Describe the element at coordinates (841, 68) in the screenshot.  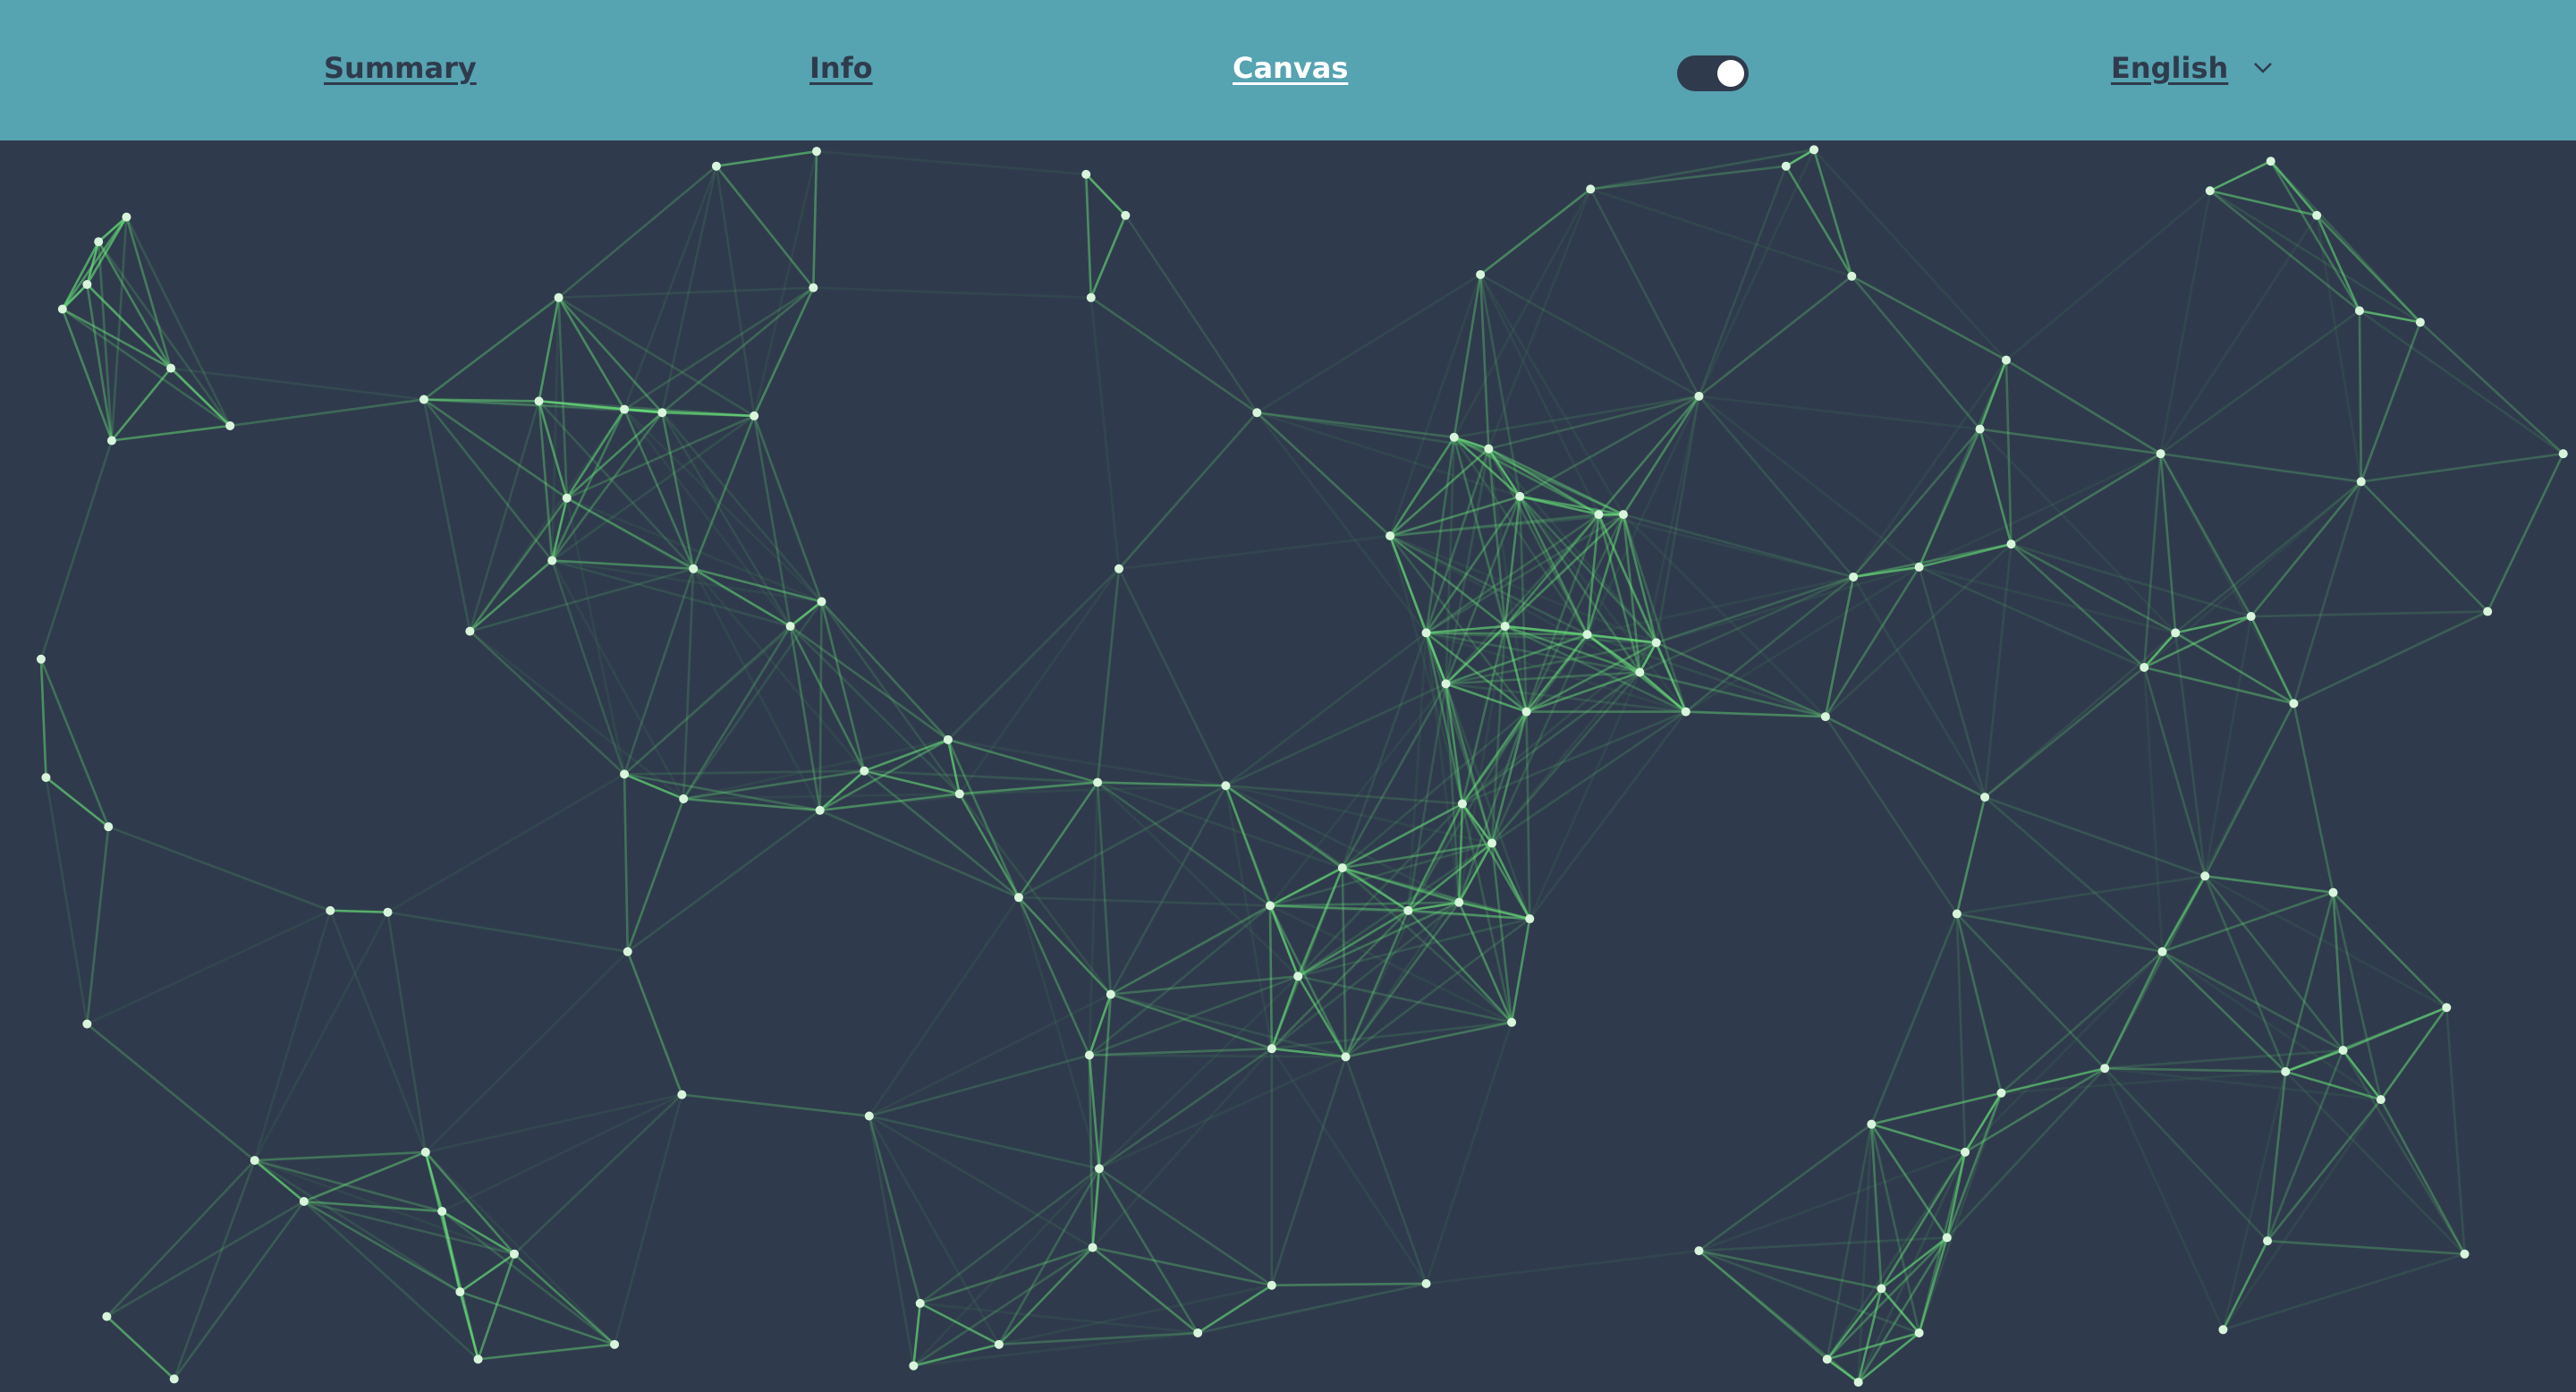
I see `nav-link-info: Info` at that location.